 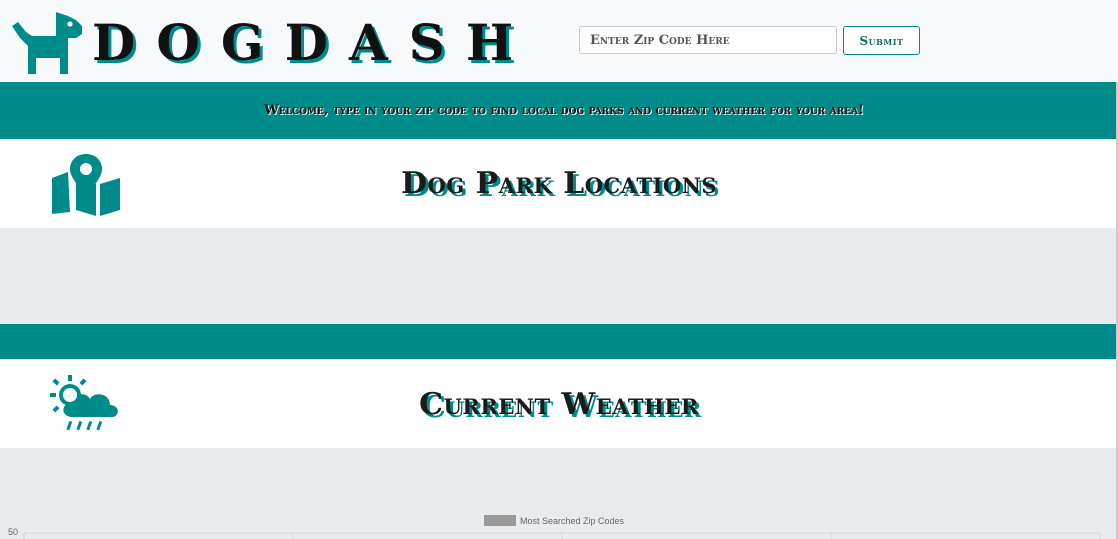 I want to click on dog-parks-title: Dog Park Locations, so click(x=559, y=183).